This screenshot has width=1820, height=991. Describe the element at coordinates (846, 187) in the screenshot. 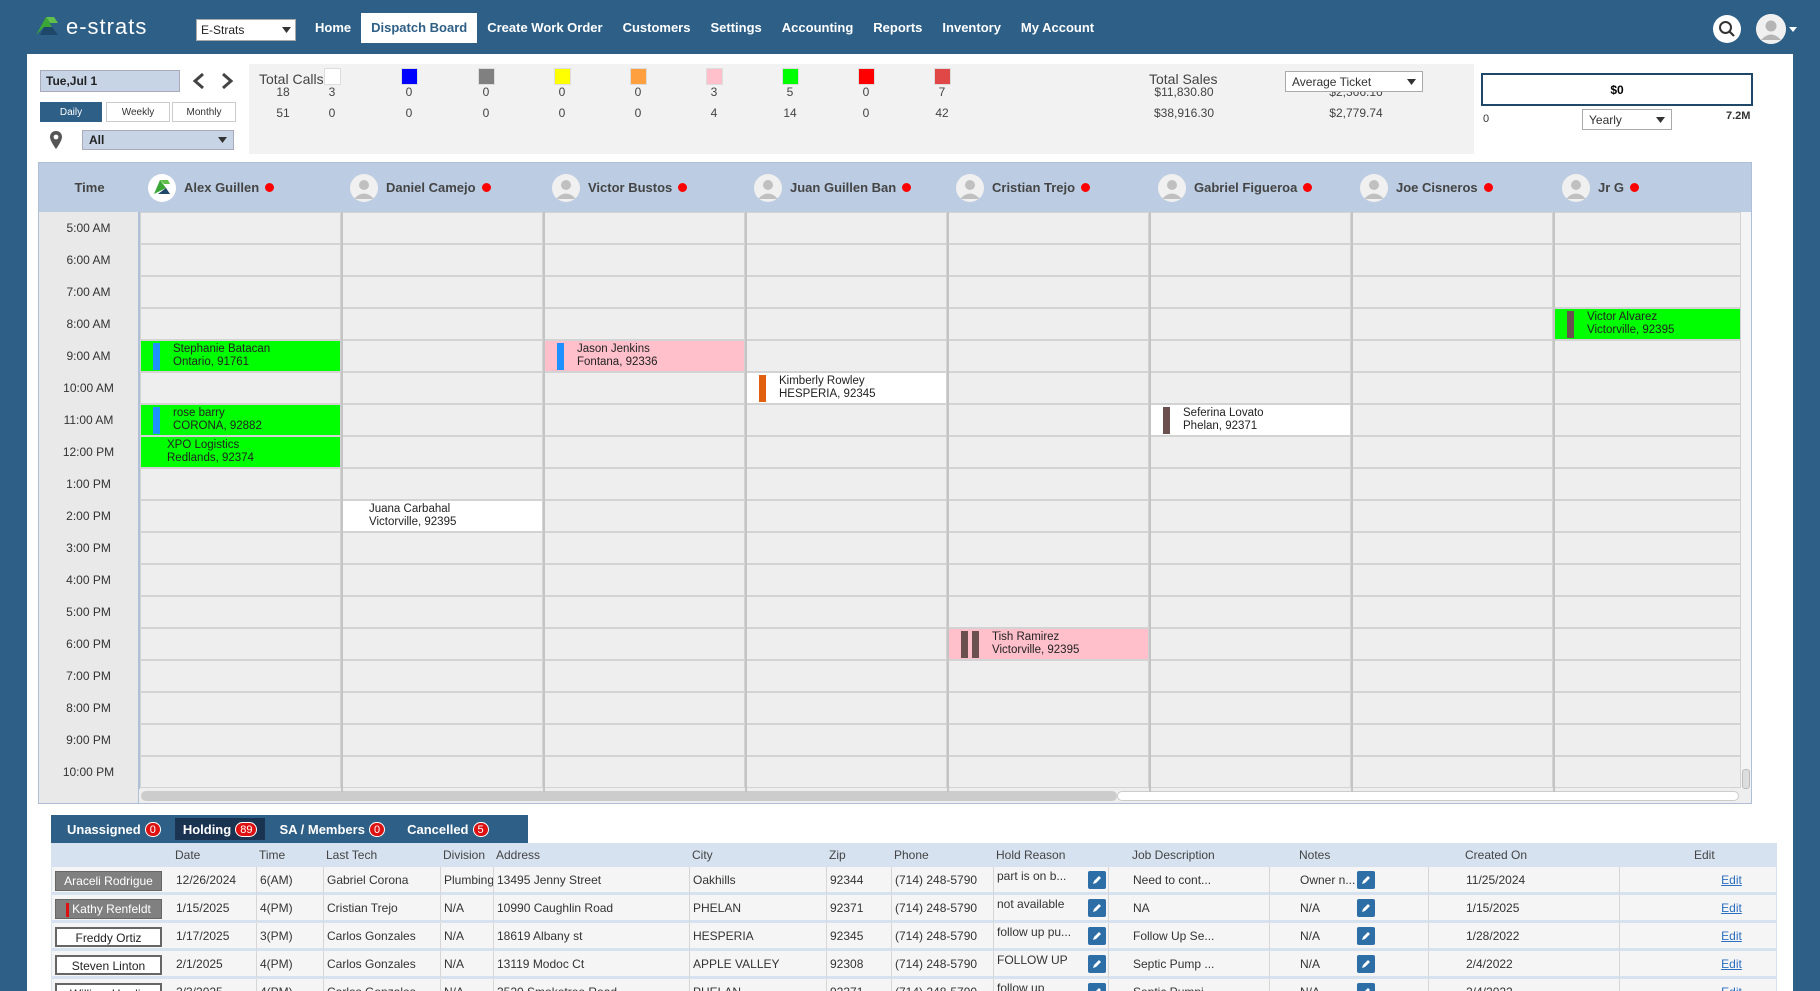

I see `tech-column-header: Juan Guillen Ban` at that location.